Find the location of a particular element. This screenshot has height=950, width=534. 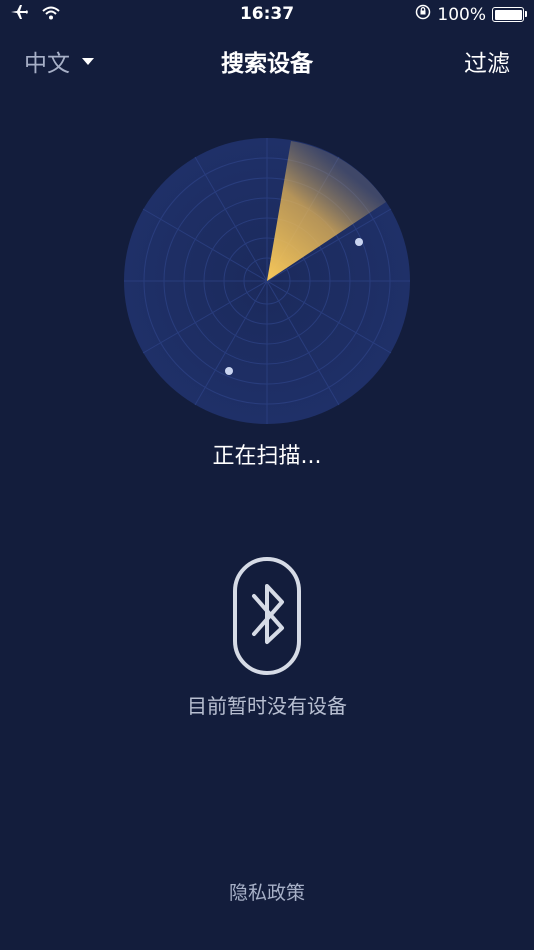

battery-percent: 100% is located at coordinates (461, 14).